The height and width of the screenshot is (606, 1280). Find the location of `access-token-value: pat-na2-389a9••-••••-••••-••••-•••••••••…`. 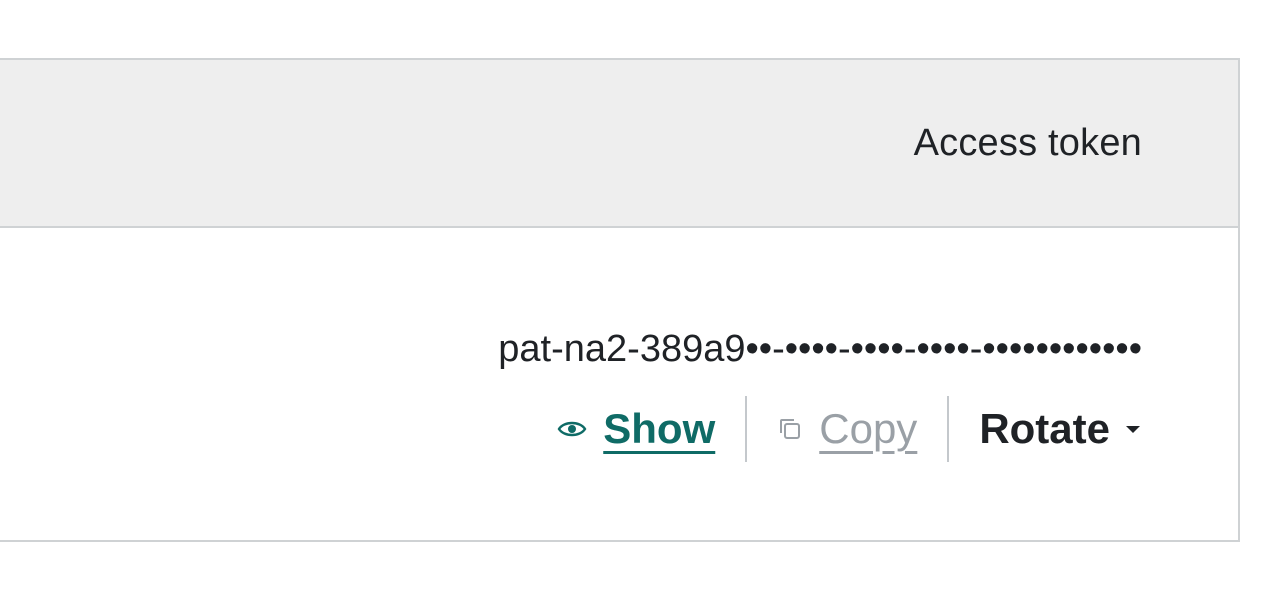

access-token-value: pat-na2-389a9••-••••-••••-••••-•••••••••… is located at coordinates (820, 349).